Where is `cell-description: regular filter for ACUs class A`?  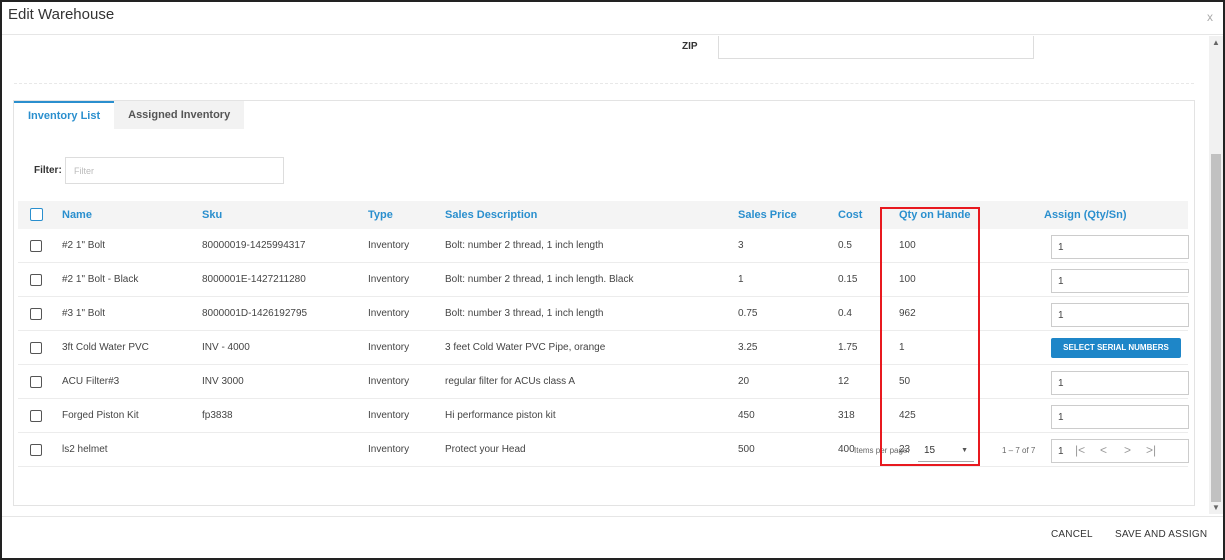
cell-description: regular filter for ACUs class A is located at coordinates (510, 381).